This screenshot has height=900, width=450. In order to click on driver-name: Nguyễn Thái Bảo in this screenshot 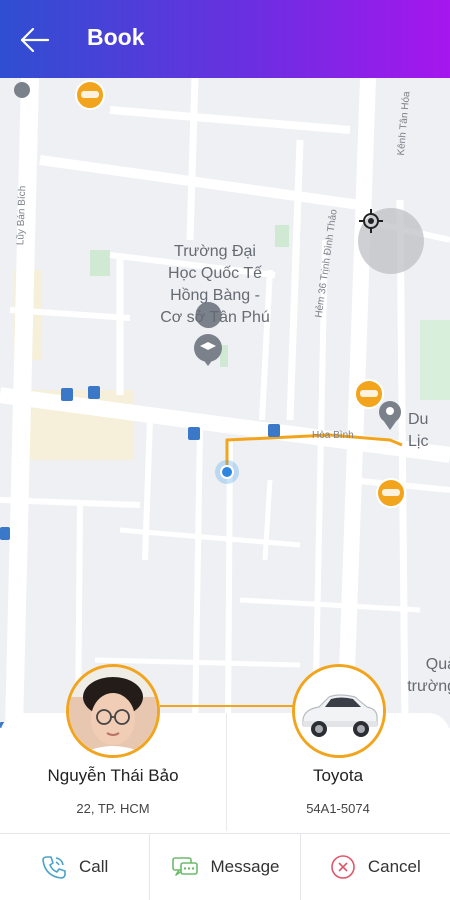, I will do `click(113, 775)`.